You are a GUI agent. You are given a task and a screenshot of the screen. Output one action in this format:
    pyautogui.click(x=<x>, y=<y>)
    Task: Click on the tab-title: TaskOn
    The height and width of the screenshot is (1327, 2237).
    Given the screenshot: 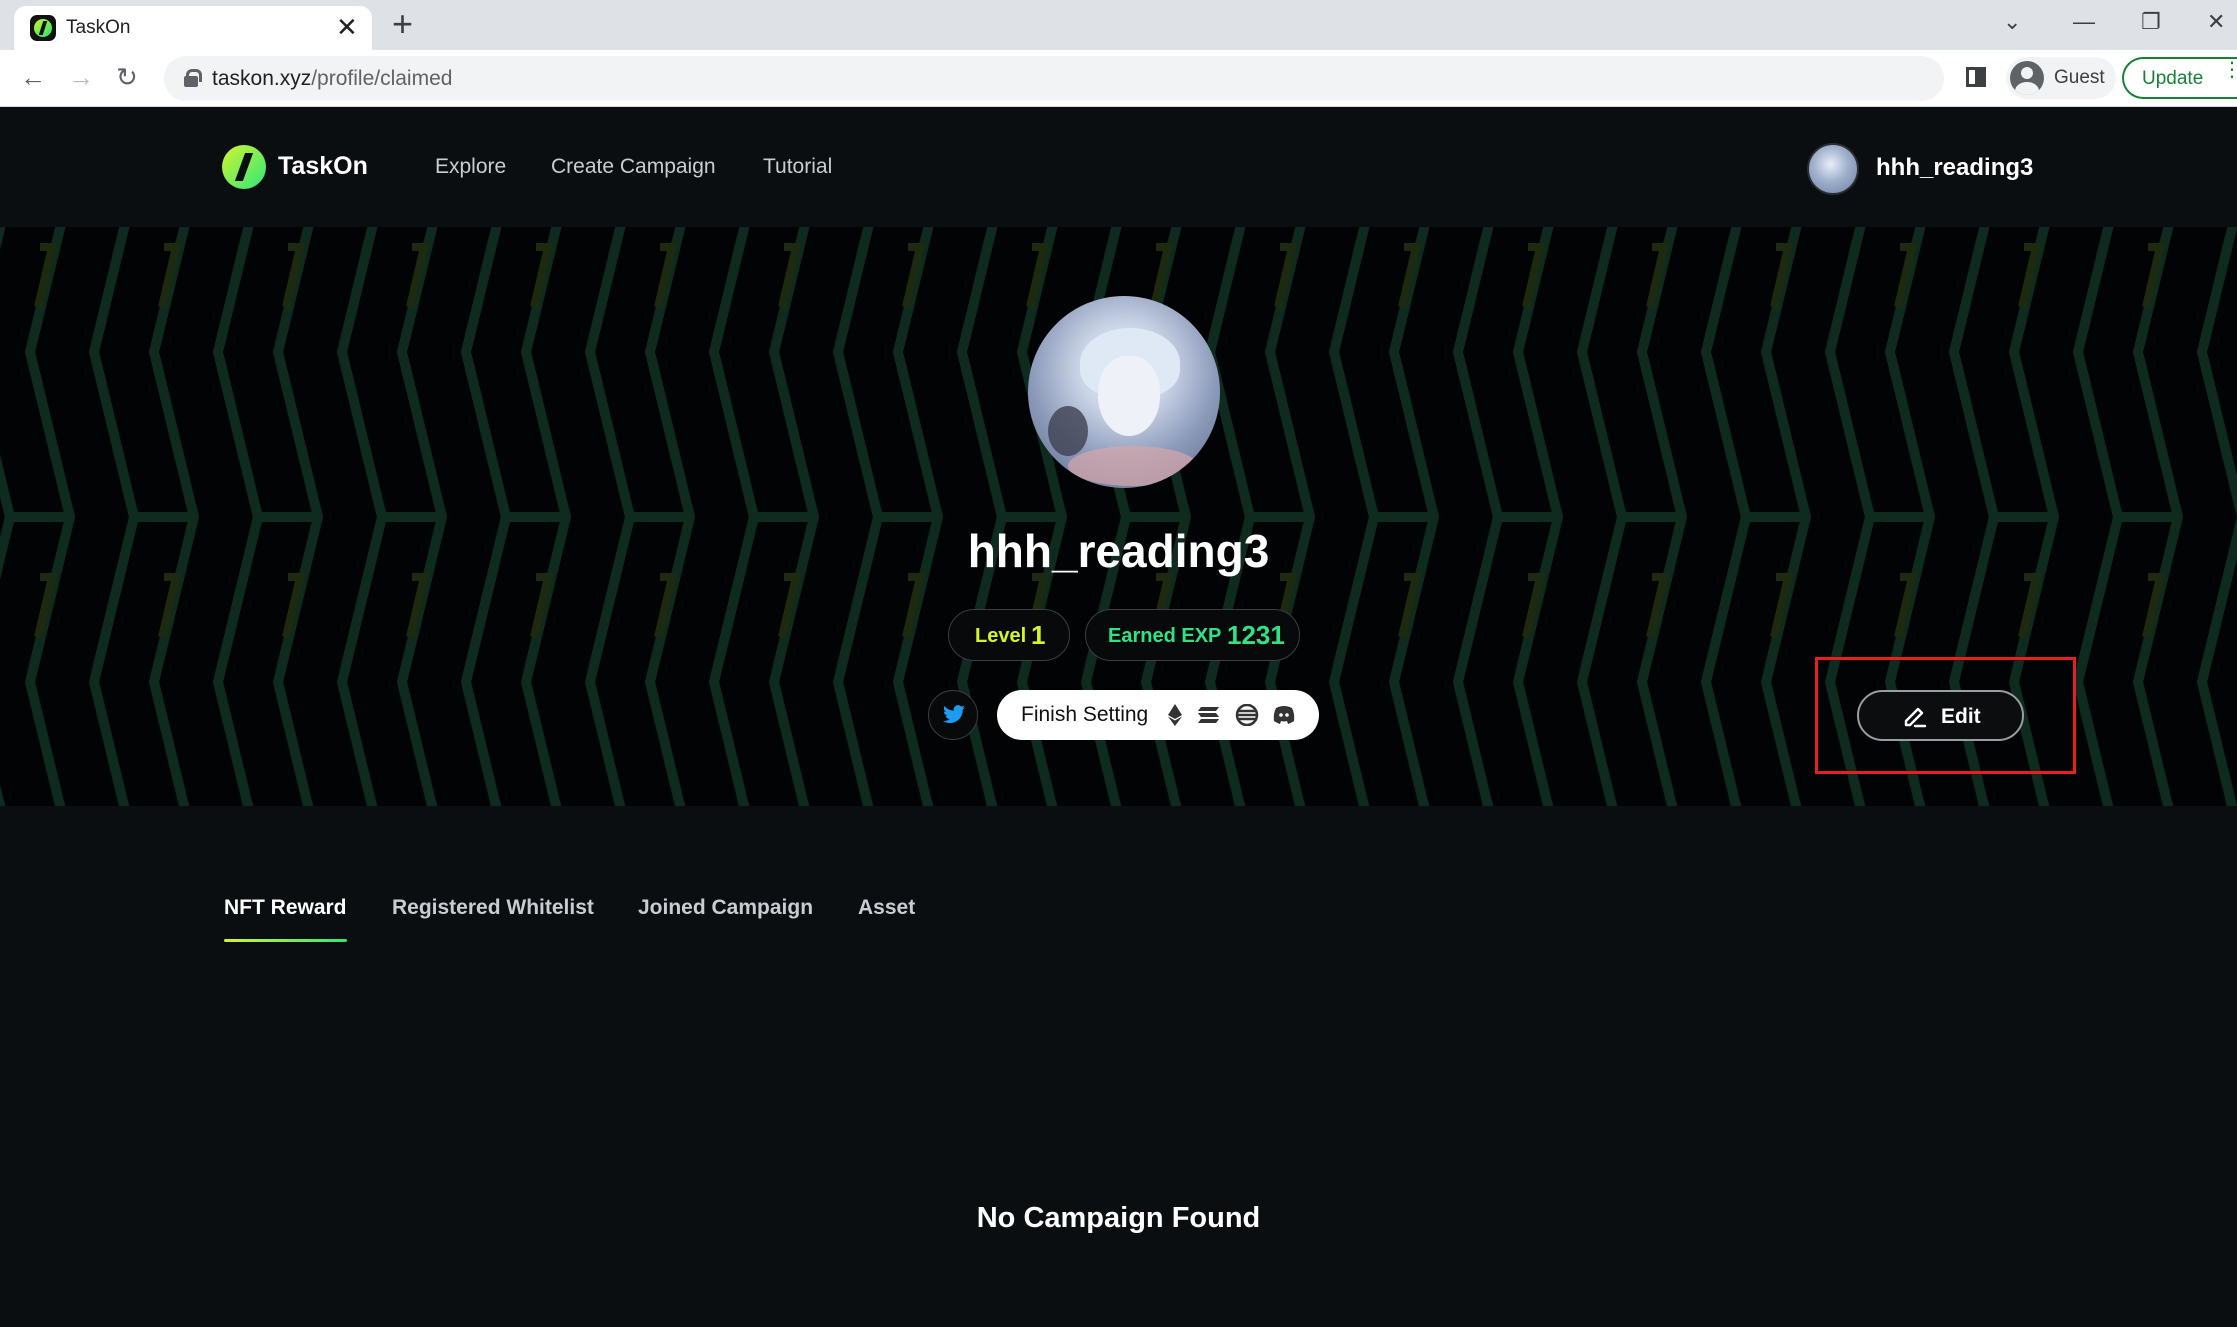 What is the action you would take?
    pyautogui.click(x=98, y=27)
    